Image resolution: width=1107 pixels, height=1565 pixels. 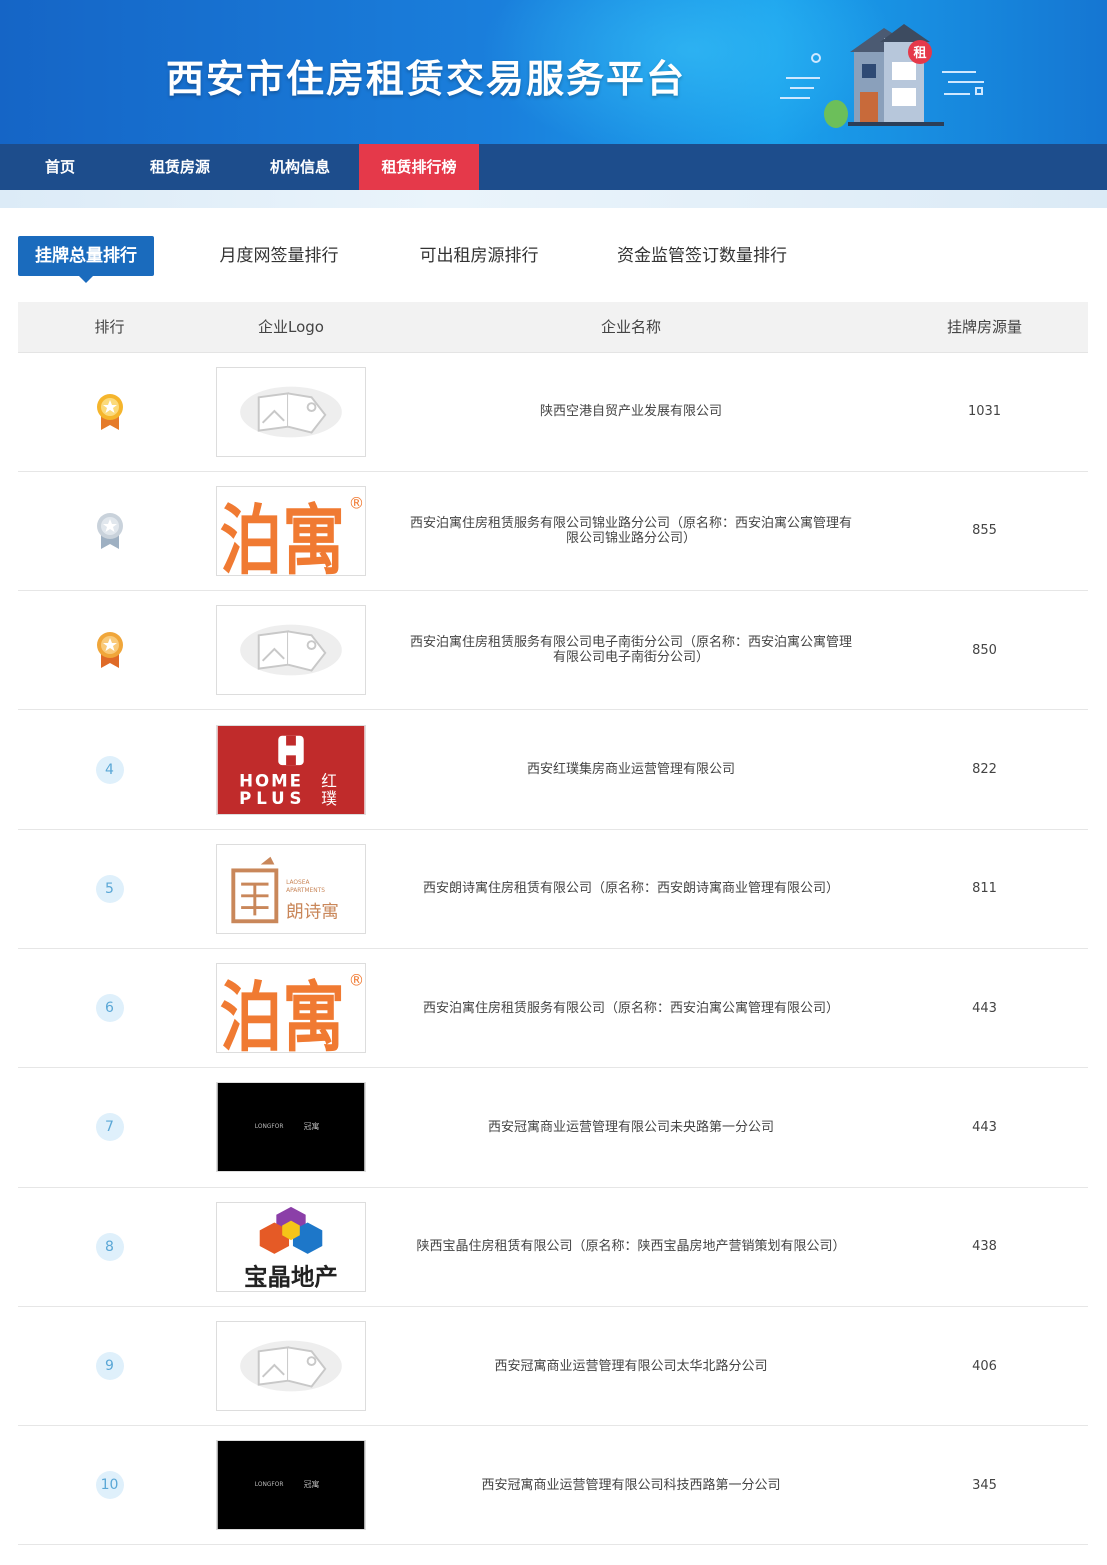 I want to click on company-name: 陕西空港自贸产业发展有限公司, so click(x=631, y=412).